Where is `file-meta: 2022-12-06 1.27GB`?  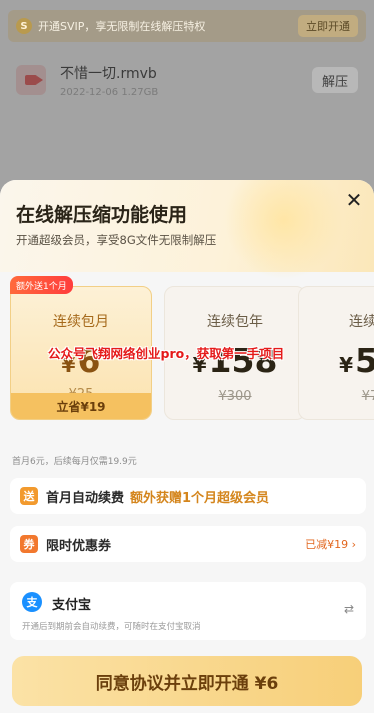
file-meta: 2022-12-06 1.27GB is located at coordinates (186, 92).